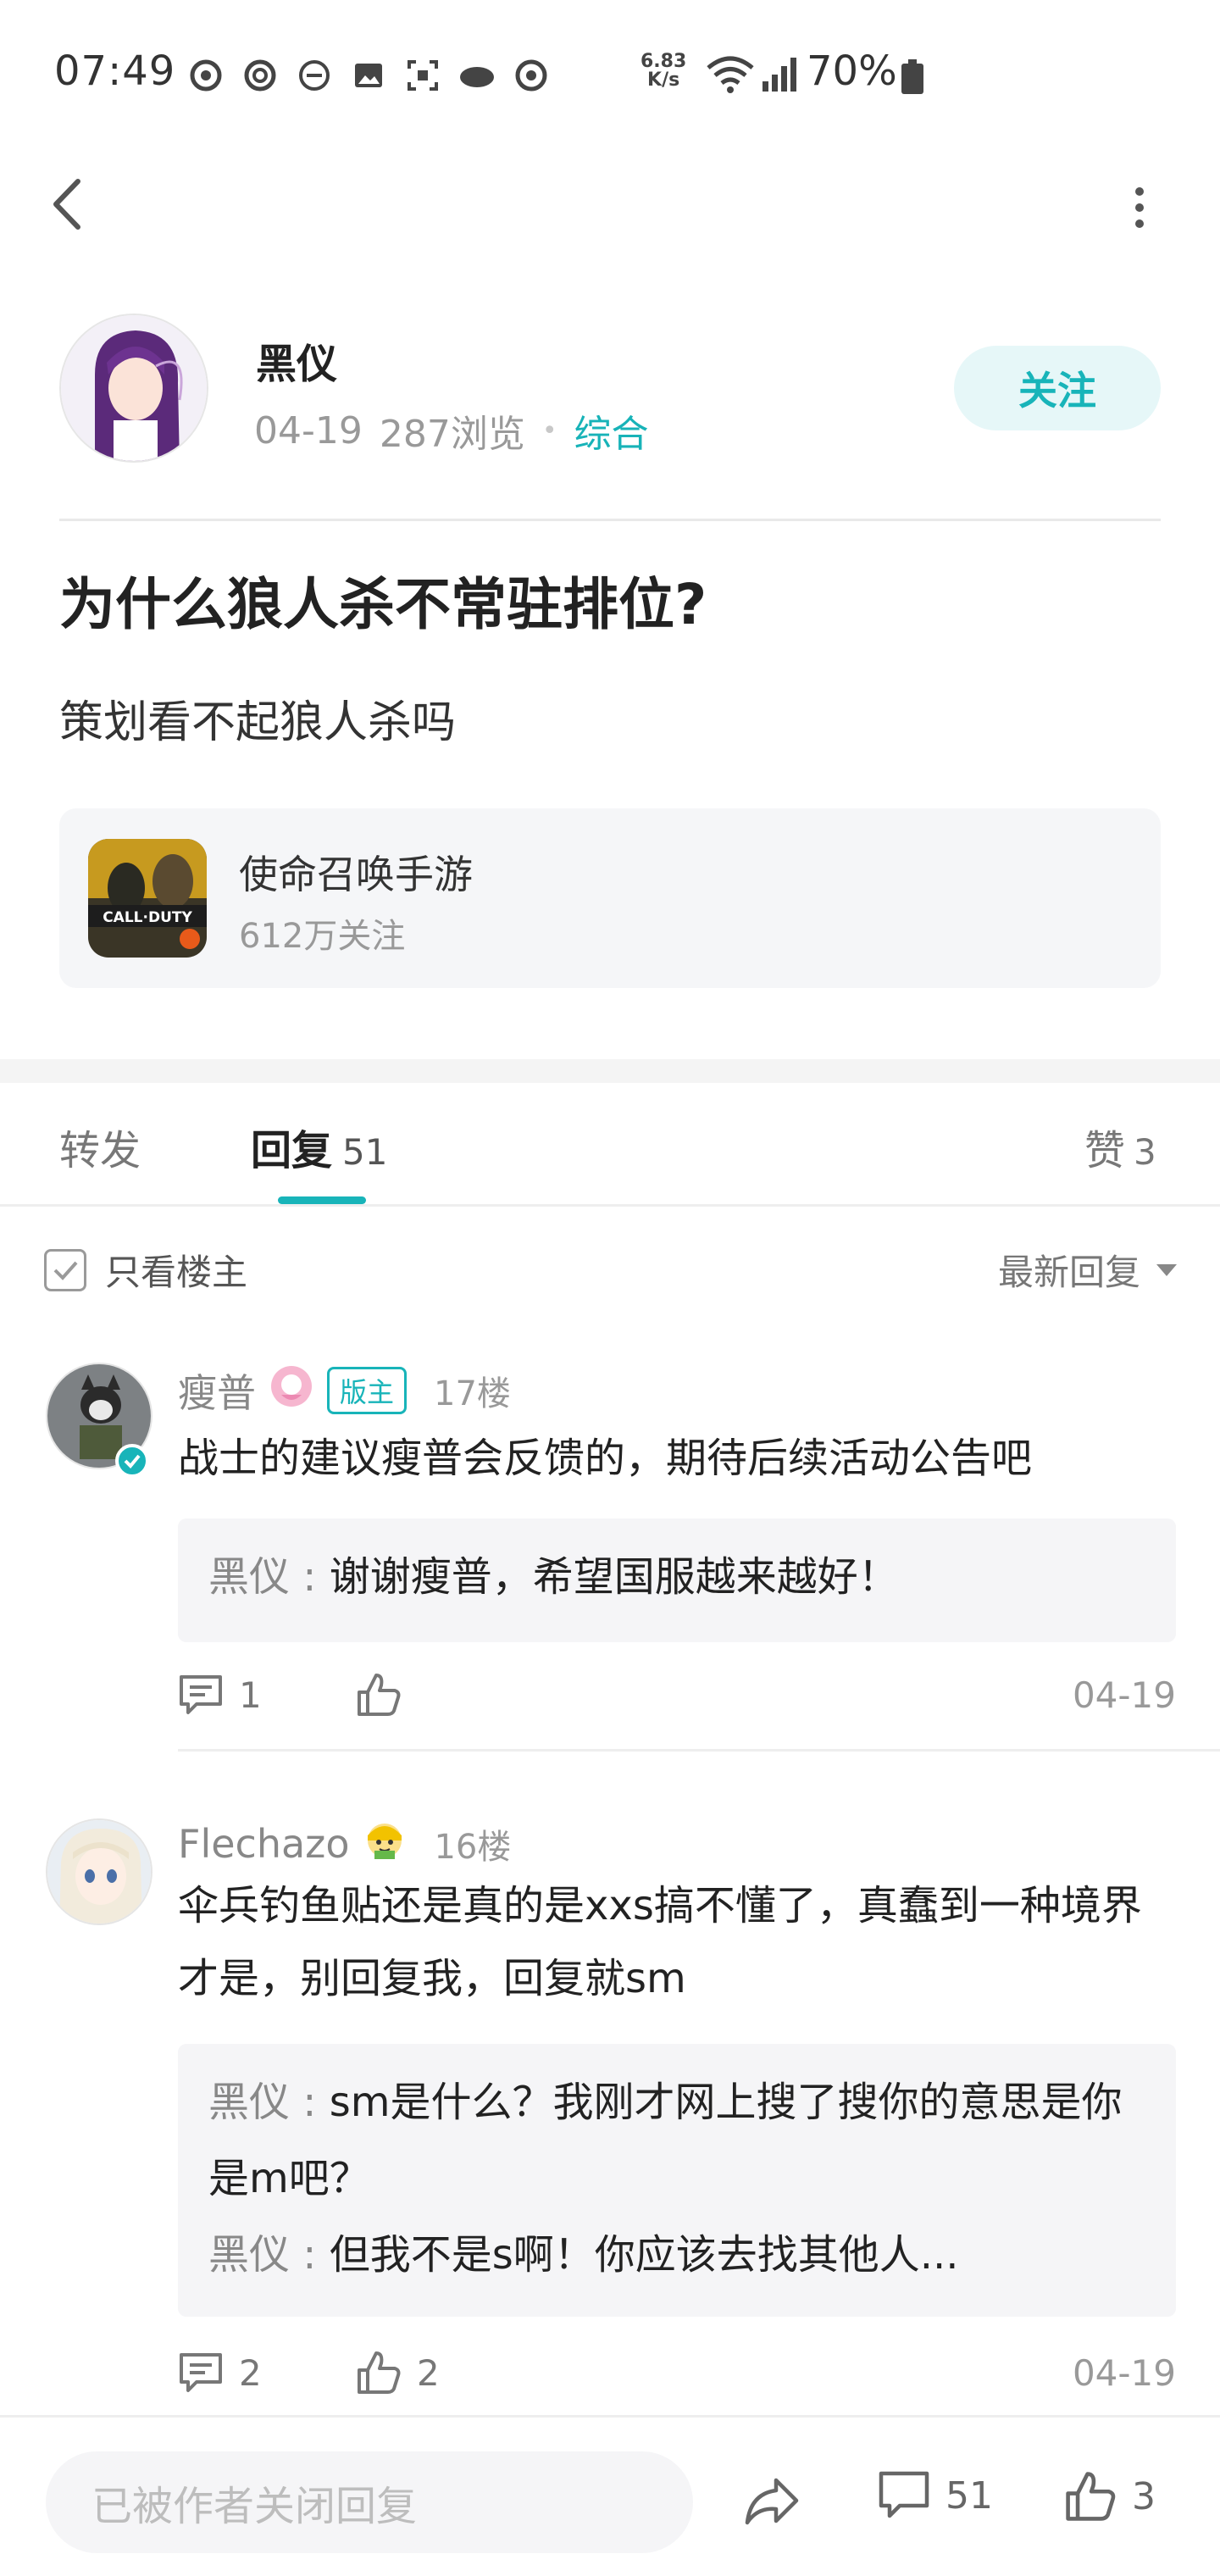  I want to click on reply-text: sm是什么？我刚才网上搜了搜你的意思是你是m吧？, so click(665, 2140).